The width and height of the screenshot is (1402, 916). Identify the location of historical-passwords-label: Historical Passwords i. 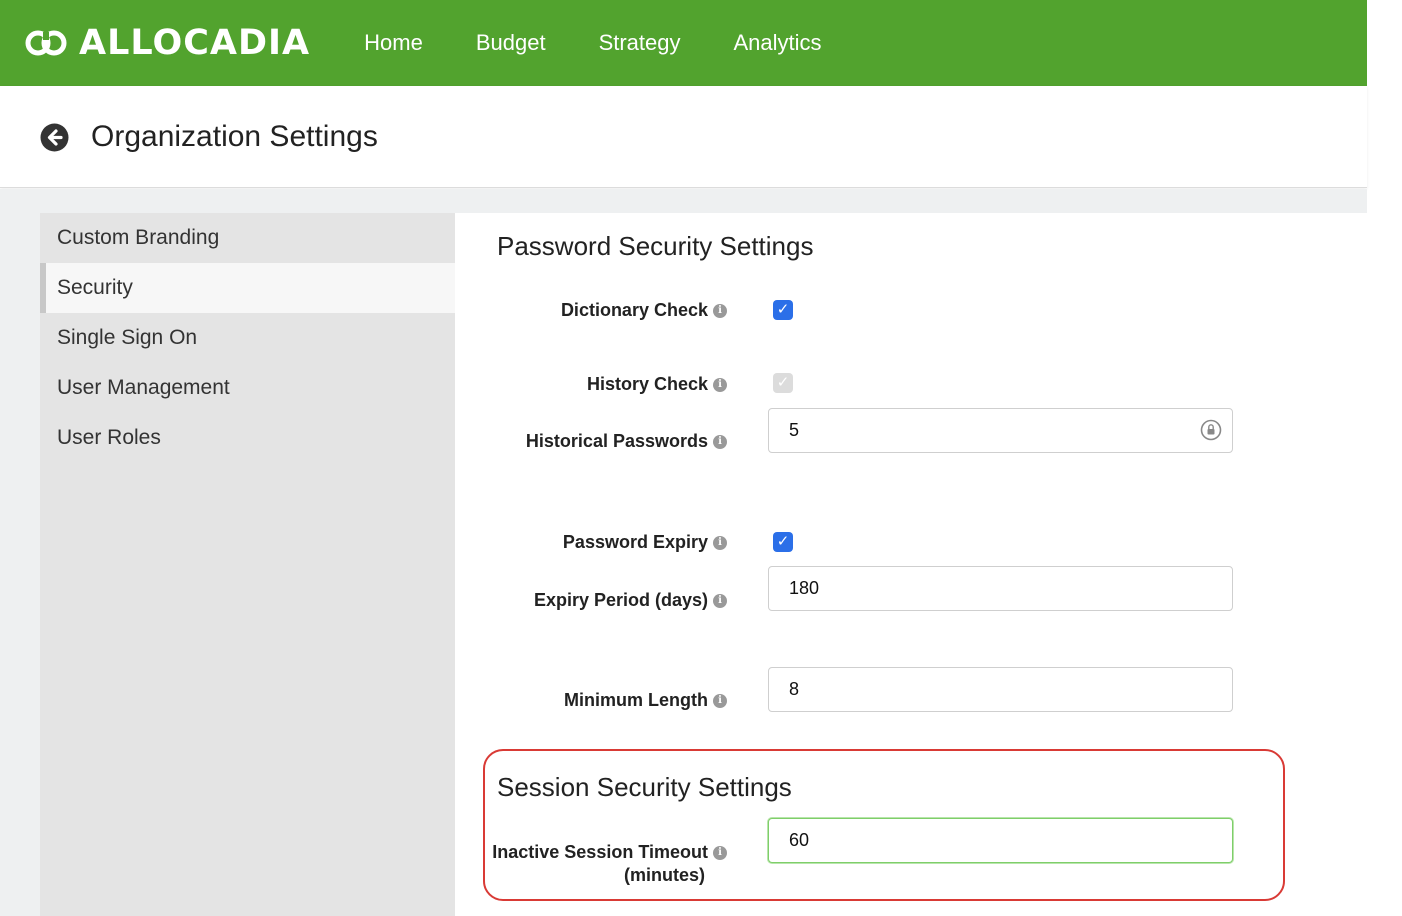
(626, 441).